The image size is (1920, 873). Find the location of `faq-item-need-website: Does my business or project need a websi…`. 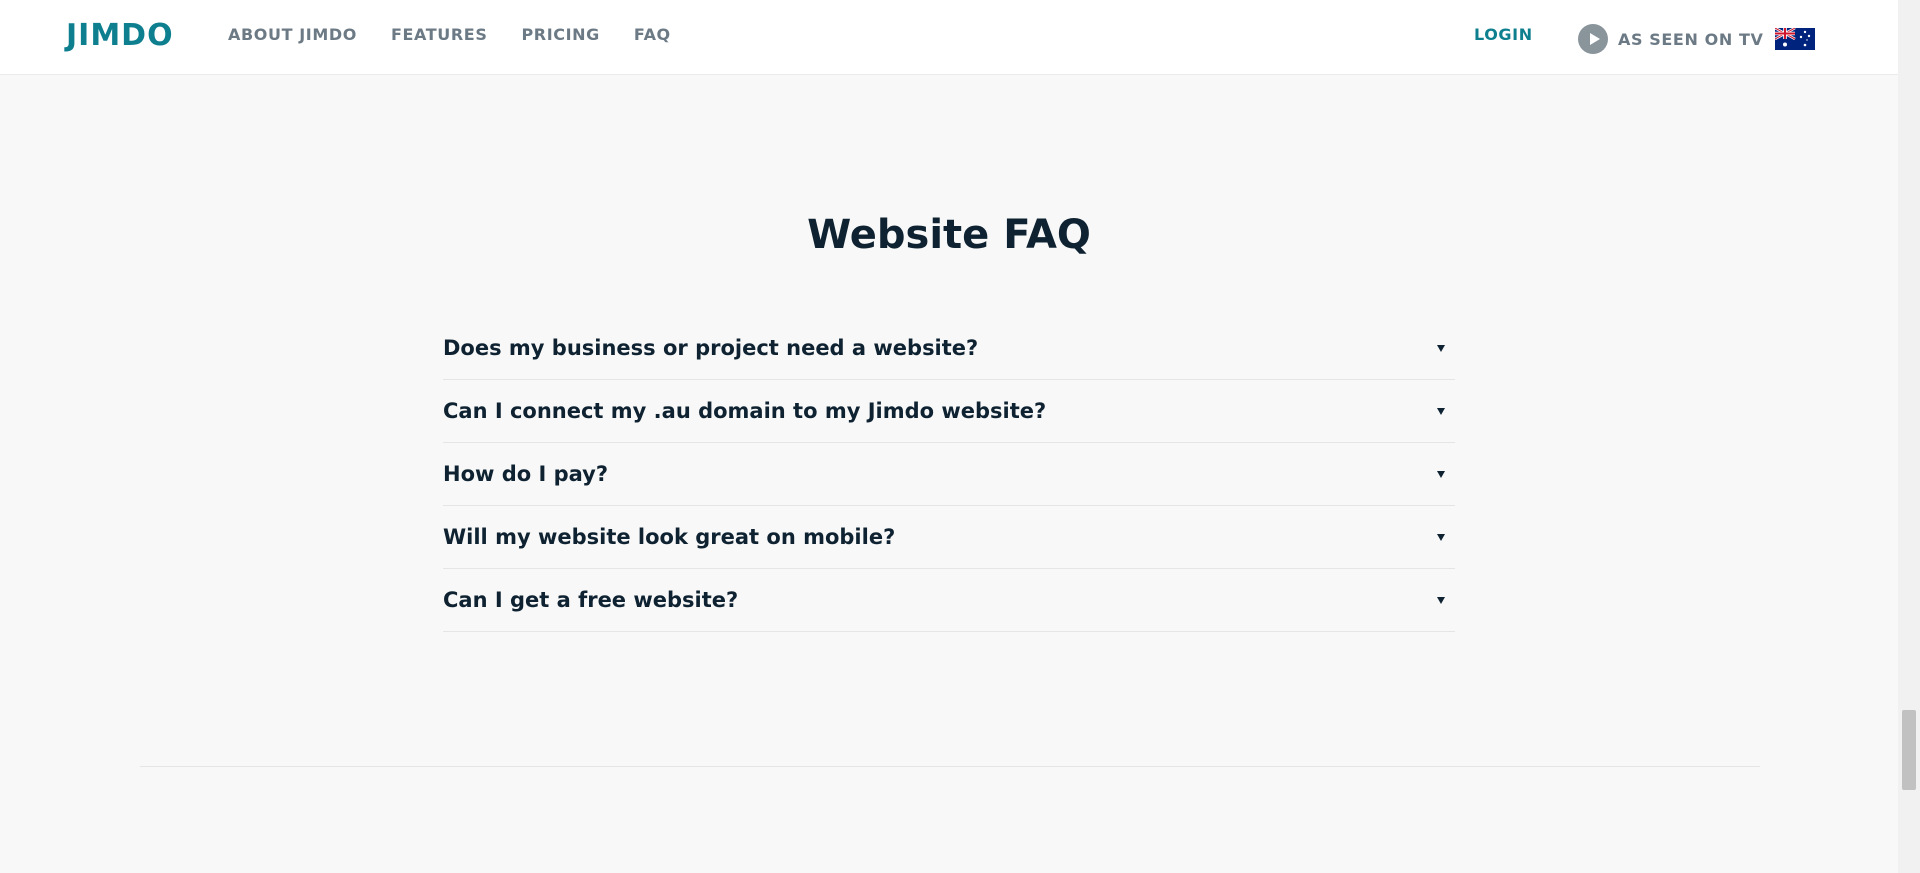

faq-item-need-website: Does my business or project need a websi… is located at coordinates (949, 348).